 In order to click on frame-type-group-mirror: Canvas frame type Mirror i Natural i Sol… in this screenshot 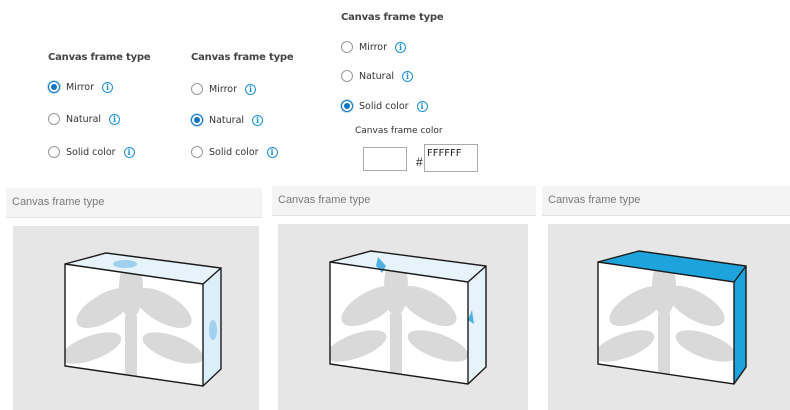, I will do `click(113, 112)`.